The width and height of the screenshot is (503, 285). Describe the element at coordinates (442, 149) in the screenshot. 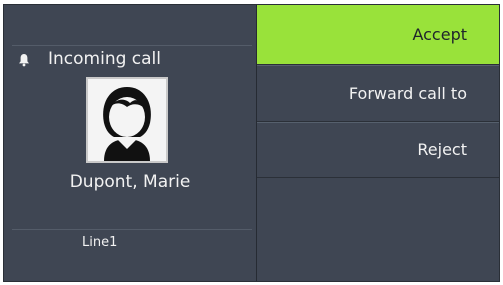

I see `reject-label: Reject` at that location.